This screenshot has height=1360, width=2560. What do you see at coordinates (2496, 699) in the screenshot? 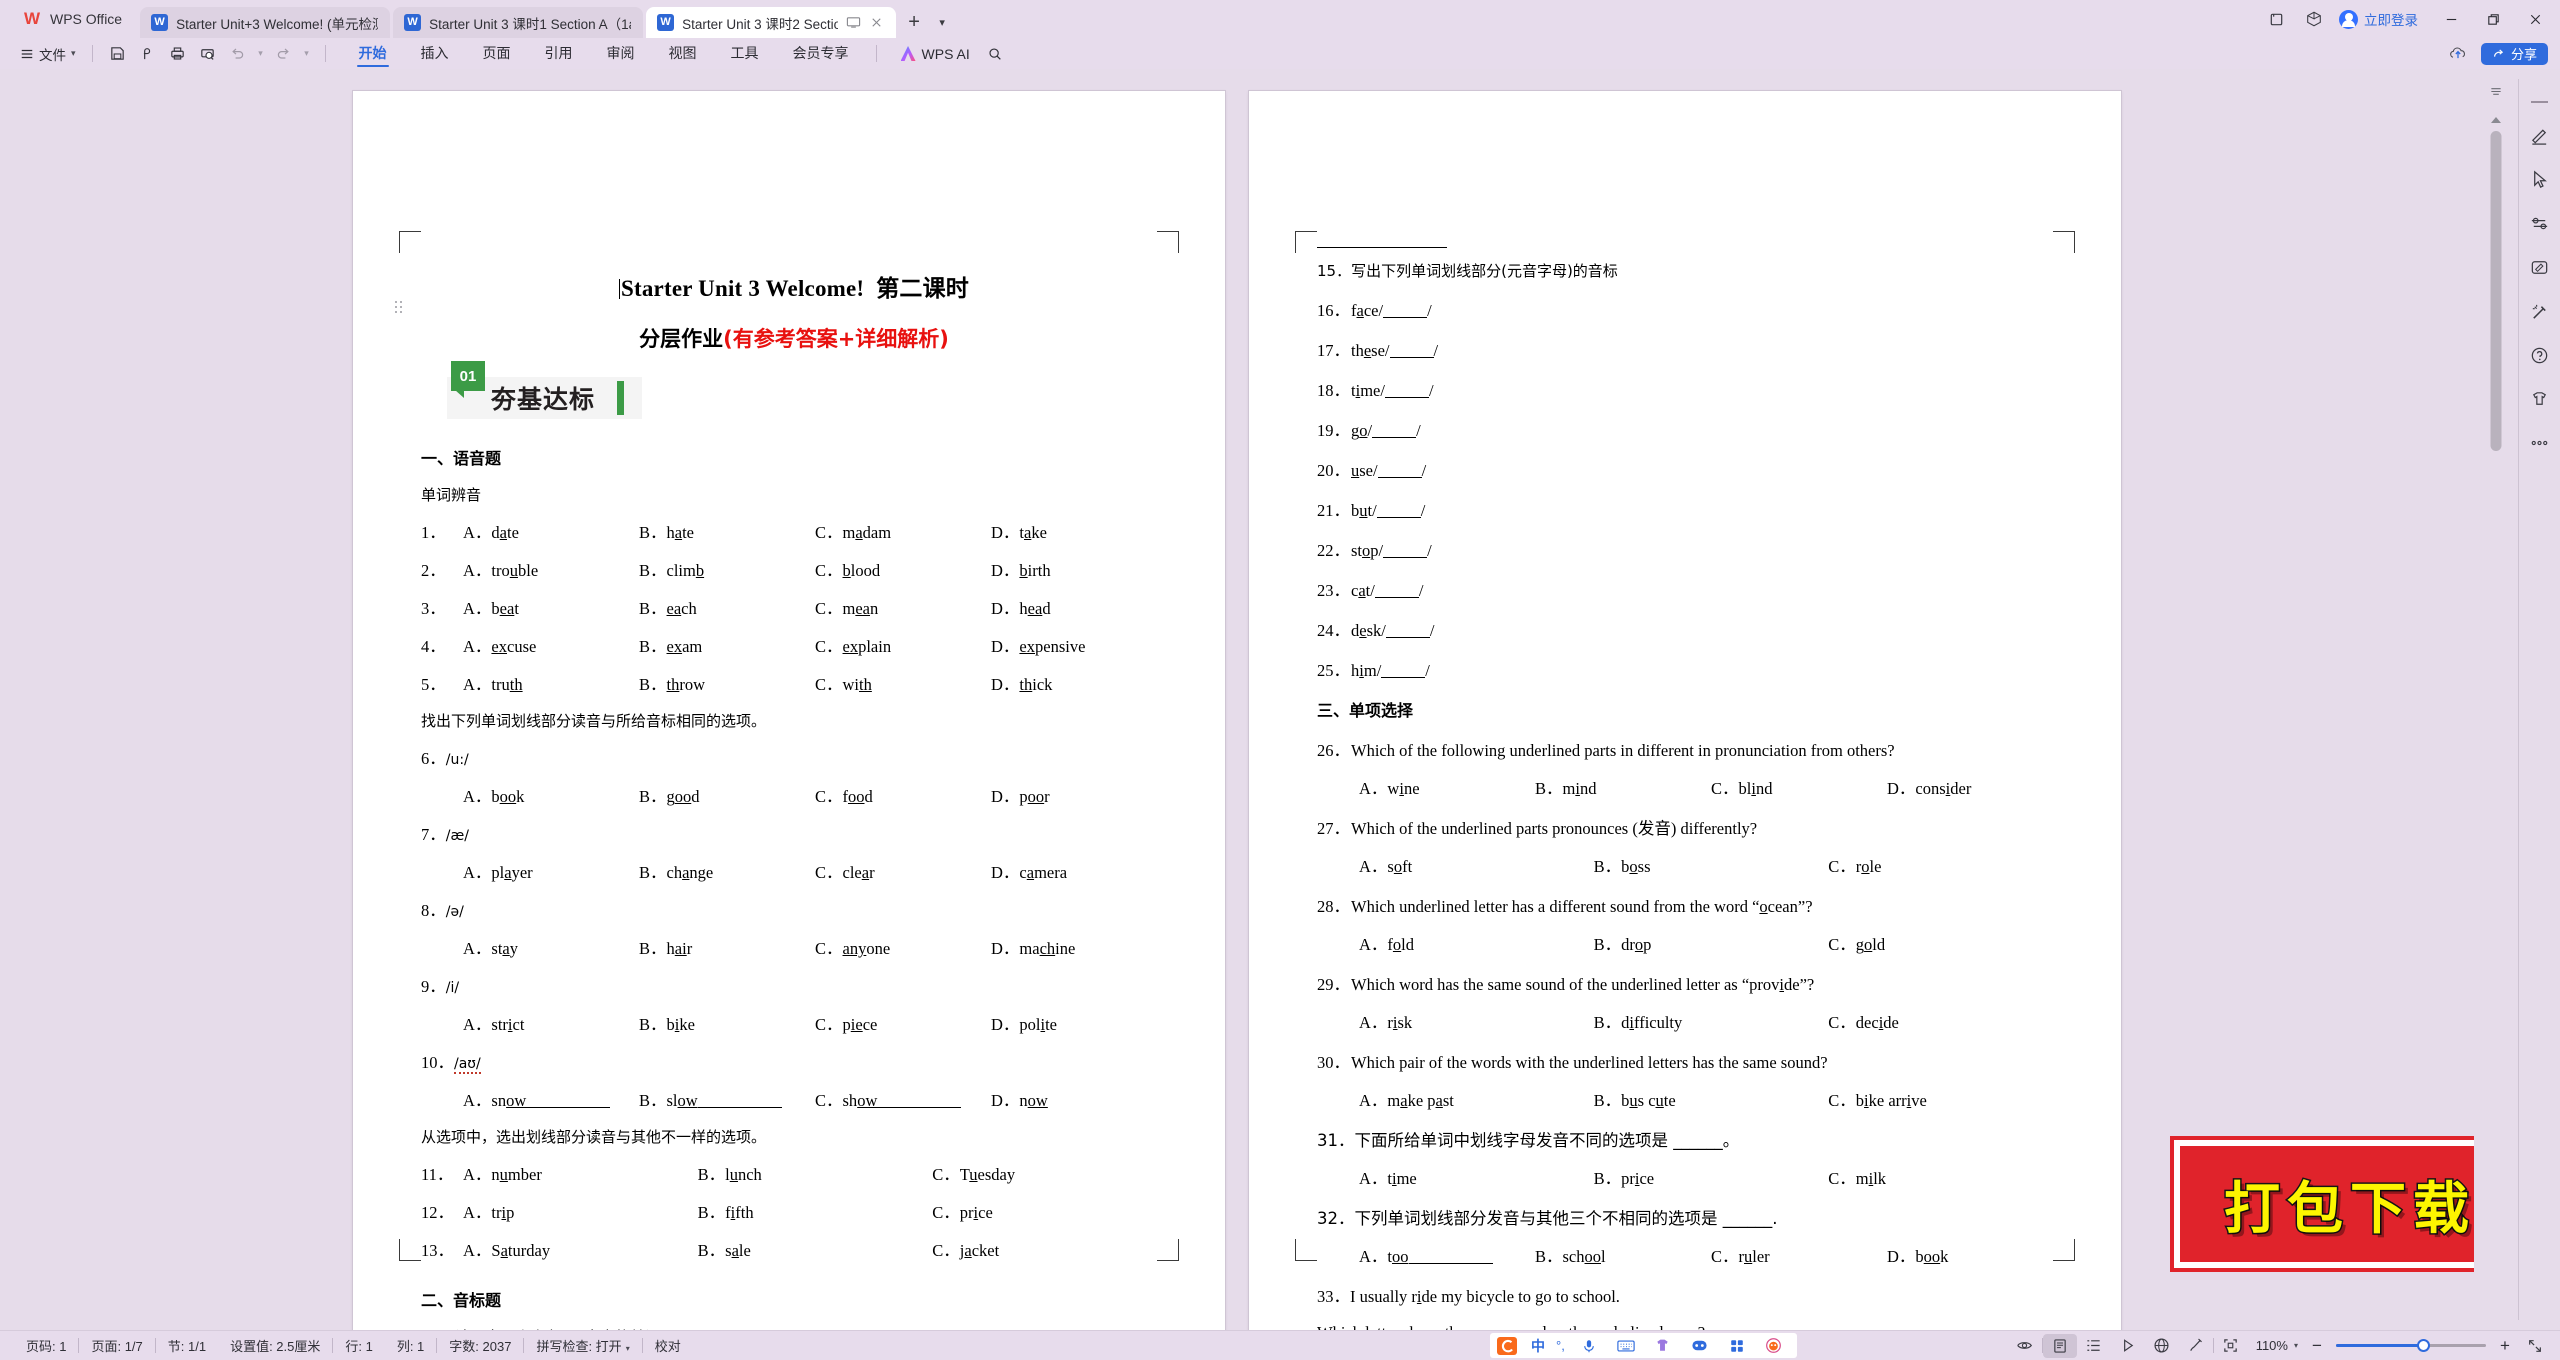
I see `vertical-scrollbar` at bounding box center [2496, 699].